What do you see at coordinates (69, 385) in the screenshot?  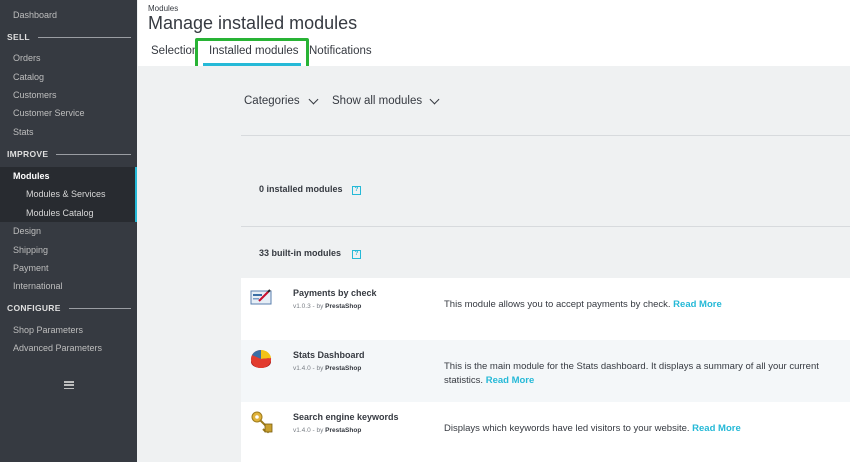 I see `hamburger-icon` at bounding box center [69, 385].